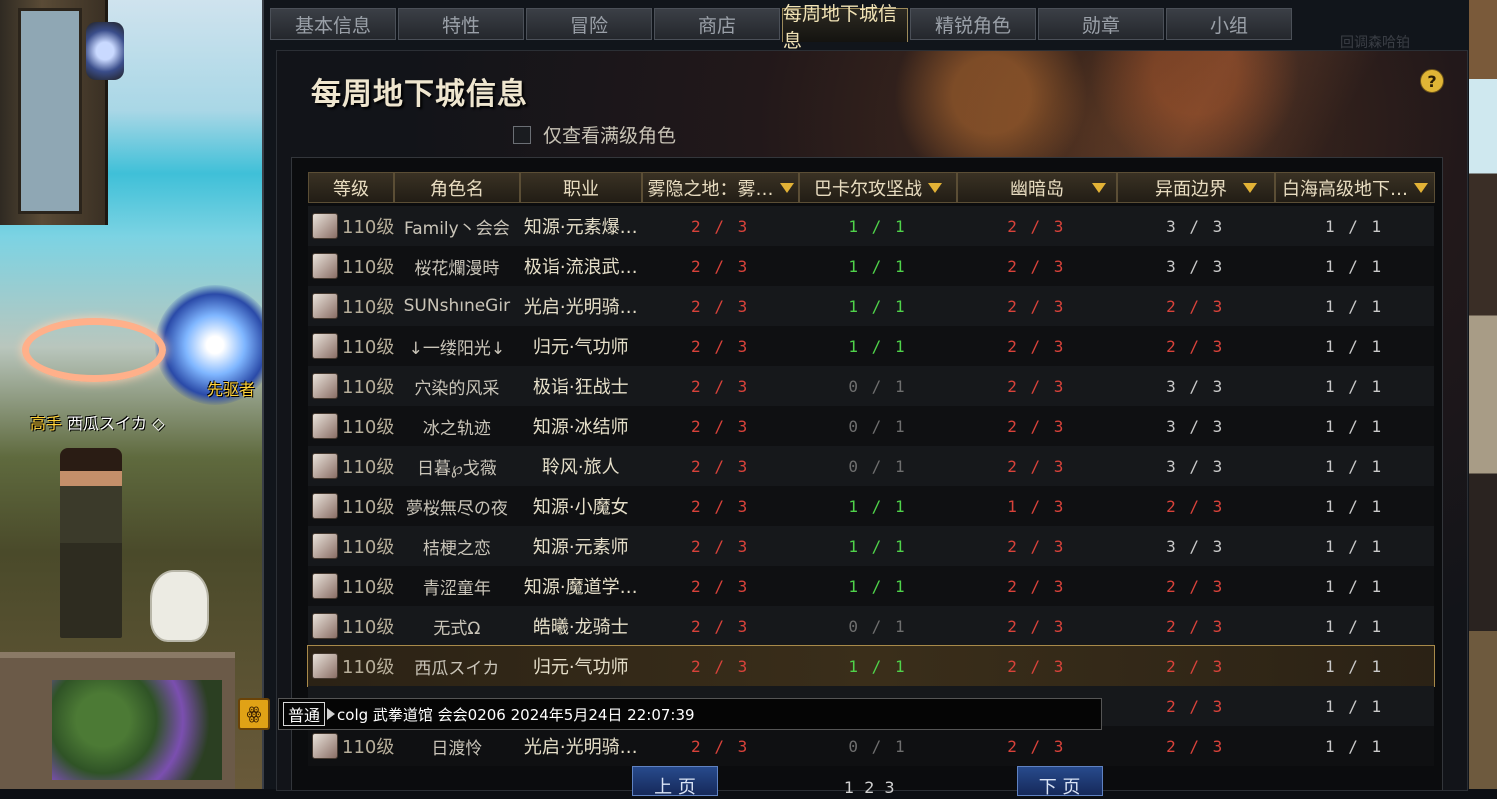  What do you see at coordinates (580, 387) in the screenshot?
I see `cell-job: 极诣·狂战士` at bounding box center [580, 387].